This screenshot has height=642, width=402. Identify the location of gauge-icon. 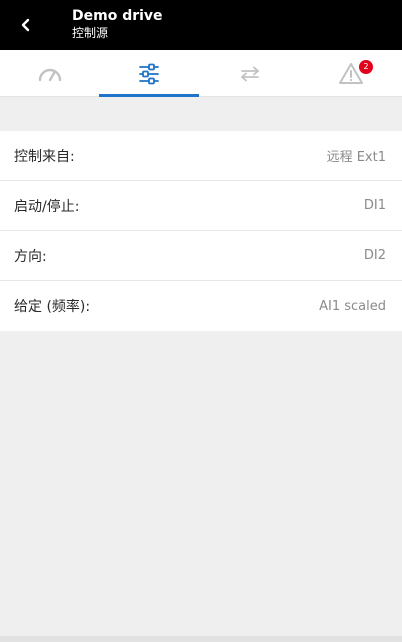
(50, 74).